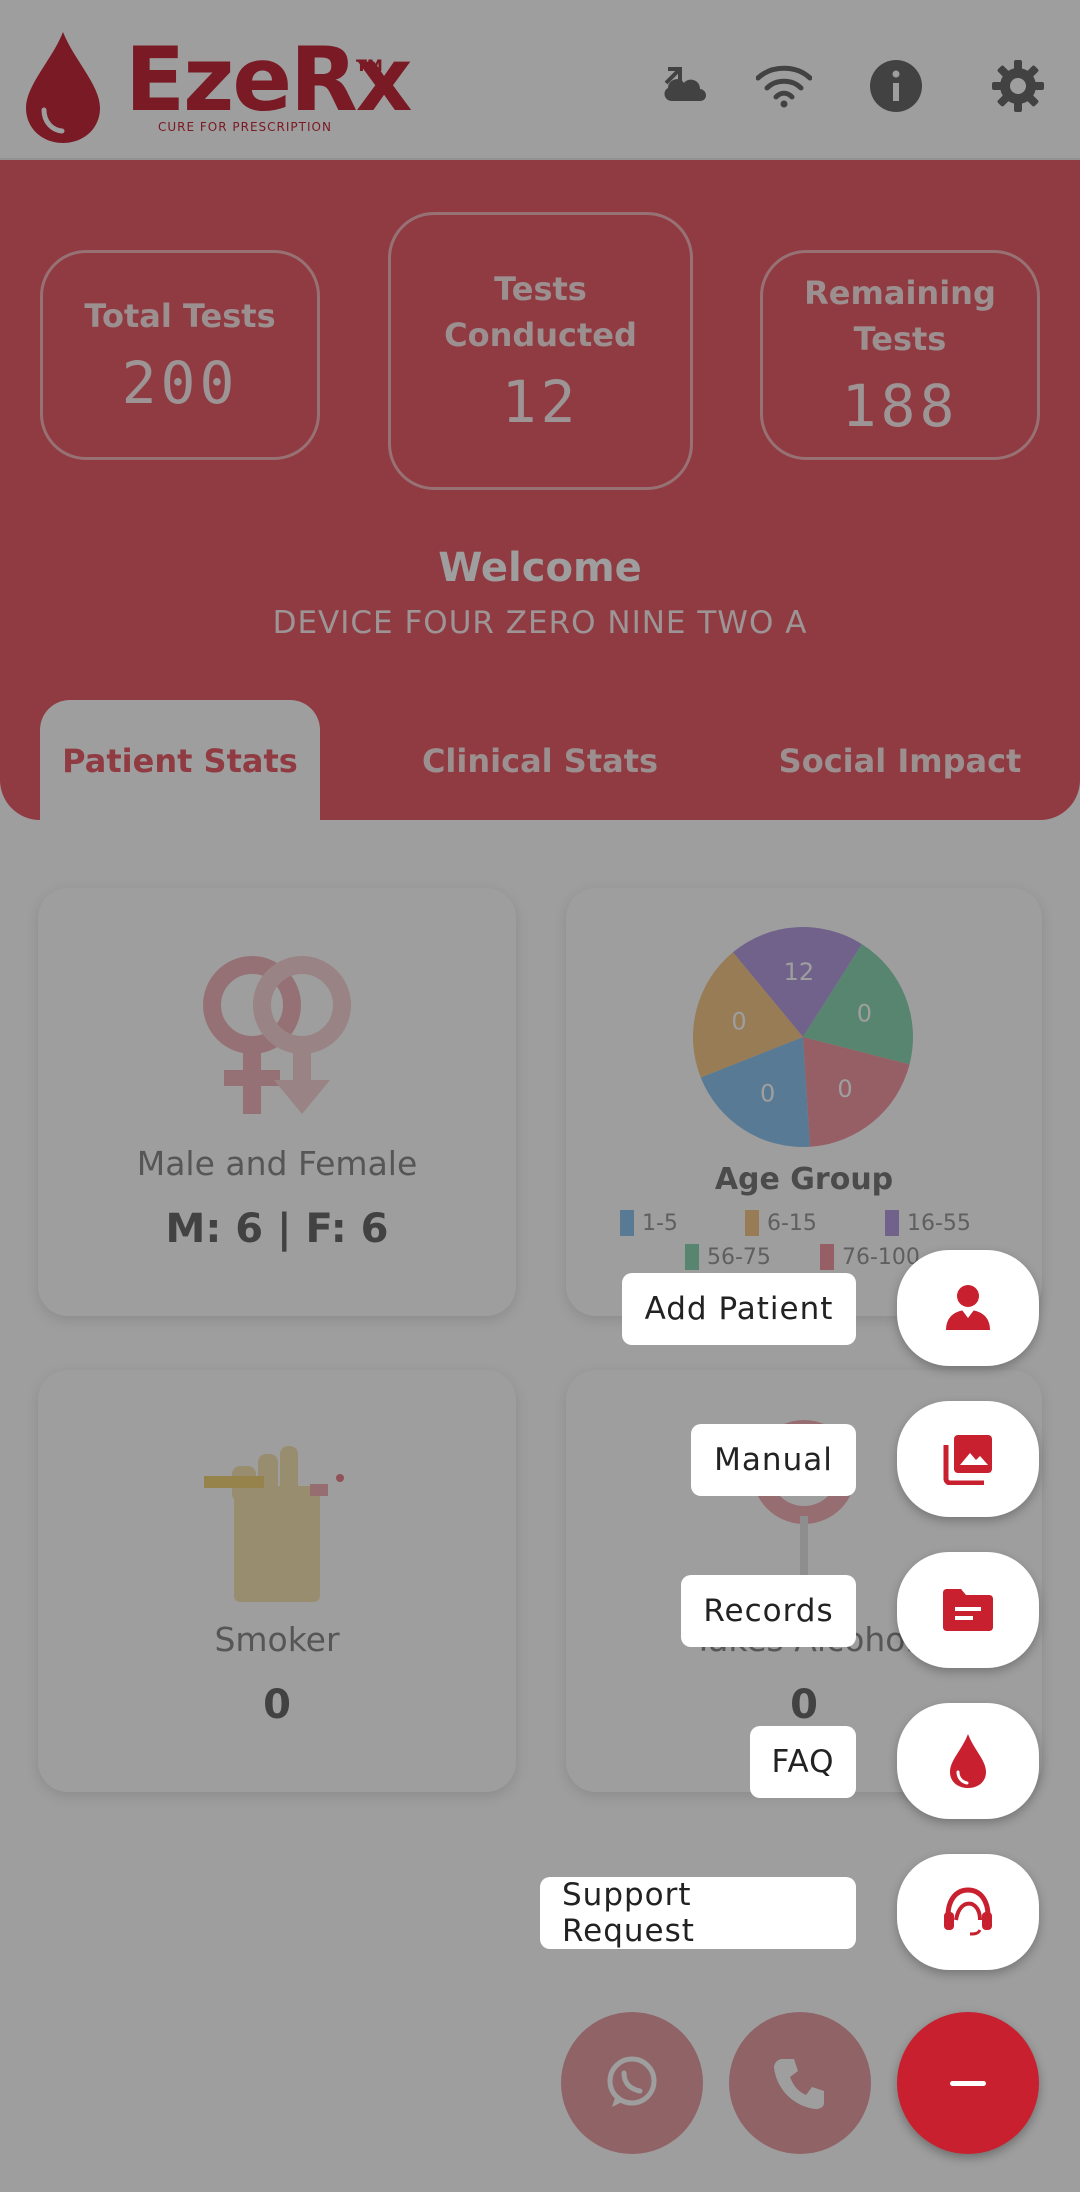  I want to click on manual-button, so click(968, 1459).